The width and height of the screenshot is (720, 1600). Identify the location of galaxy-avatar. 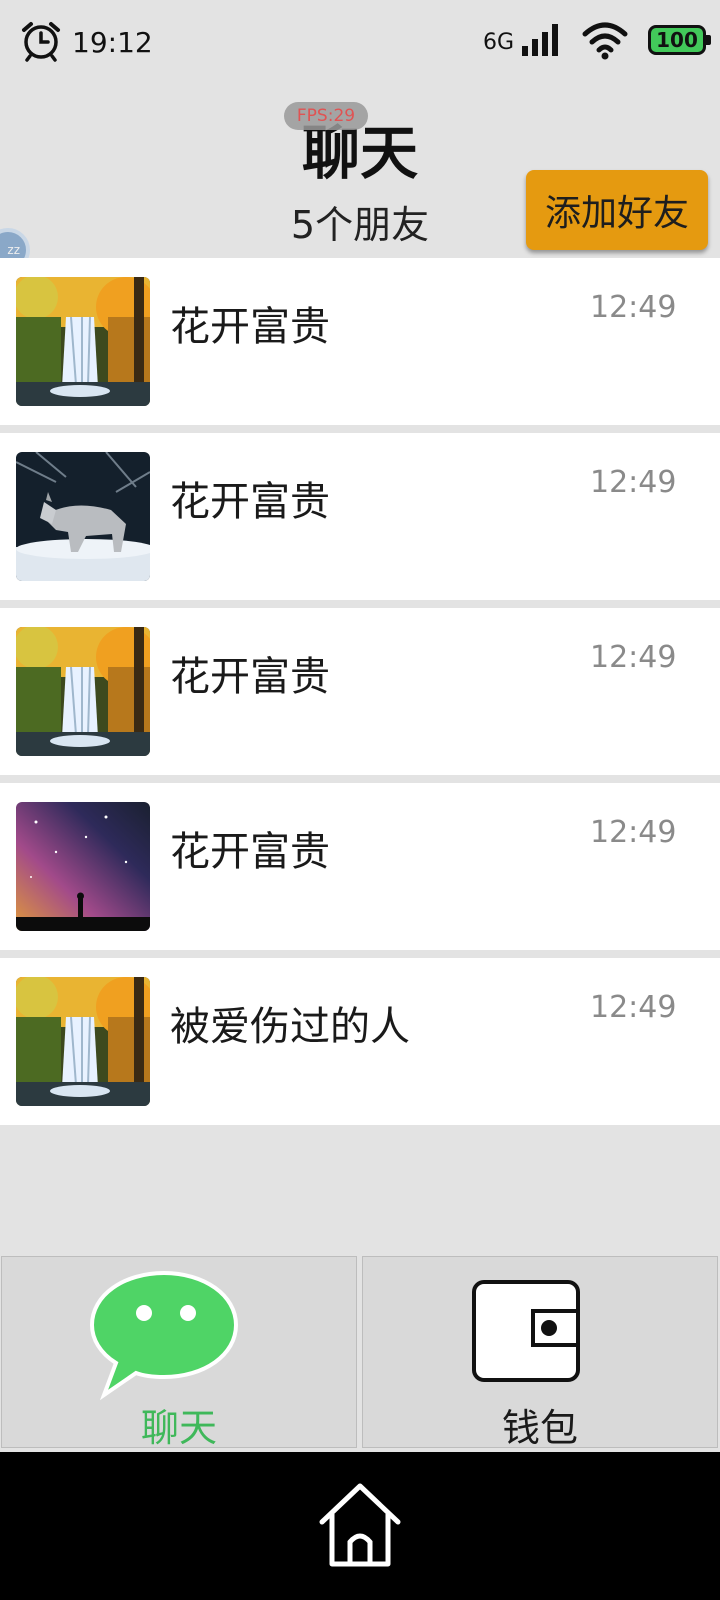
(83, 866).